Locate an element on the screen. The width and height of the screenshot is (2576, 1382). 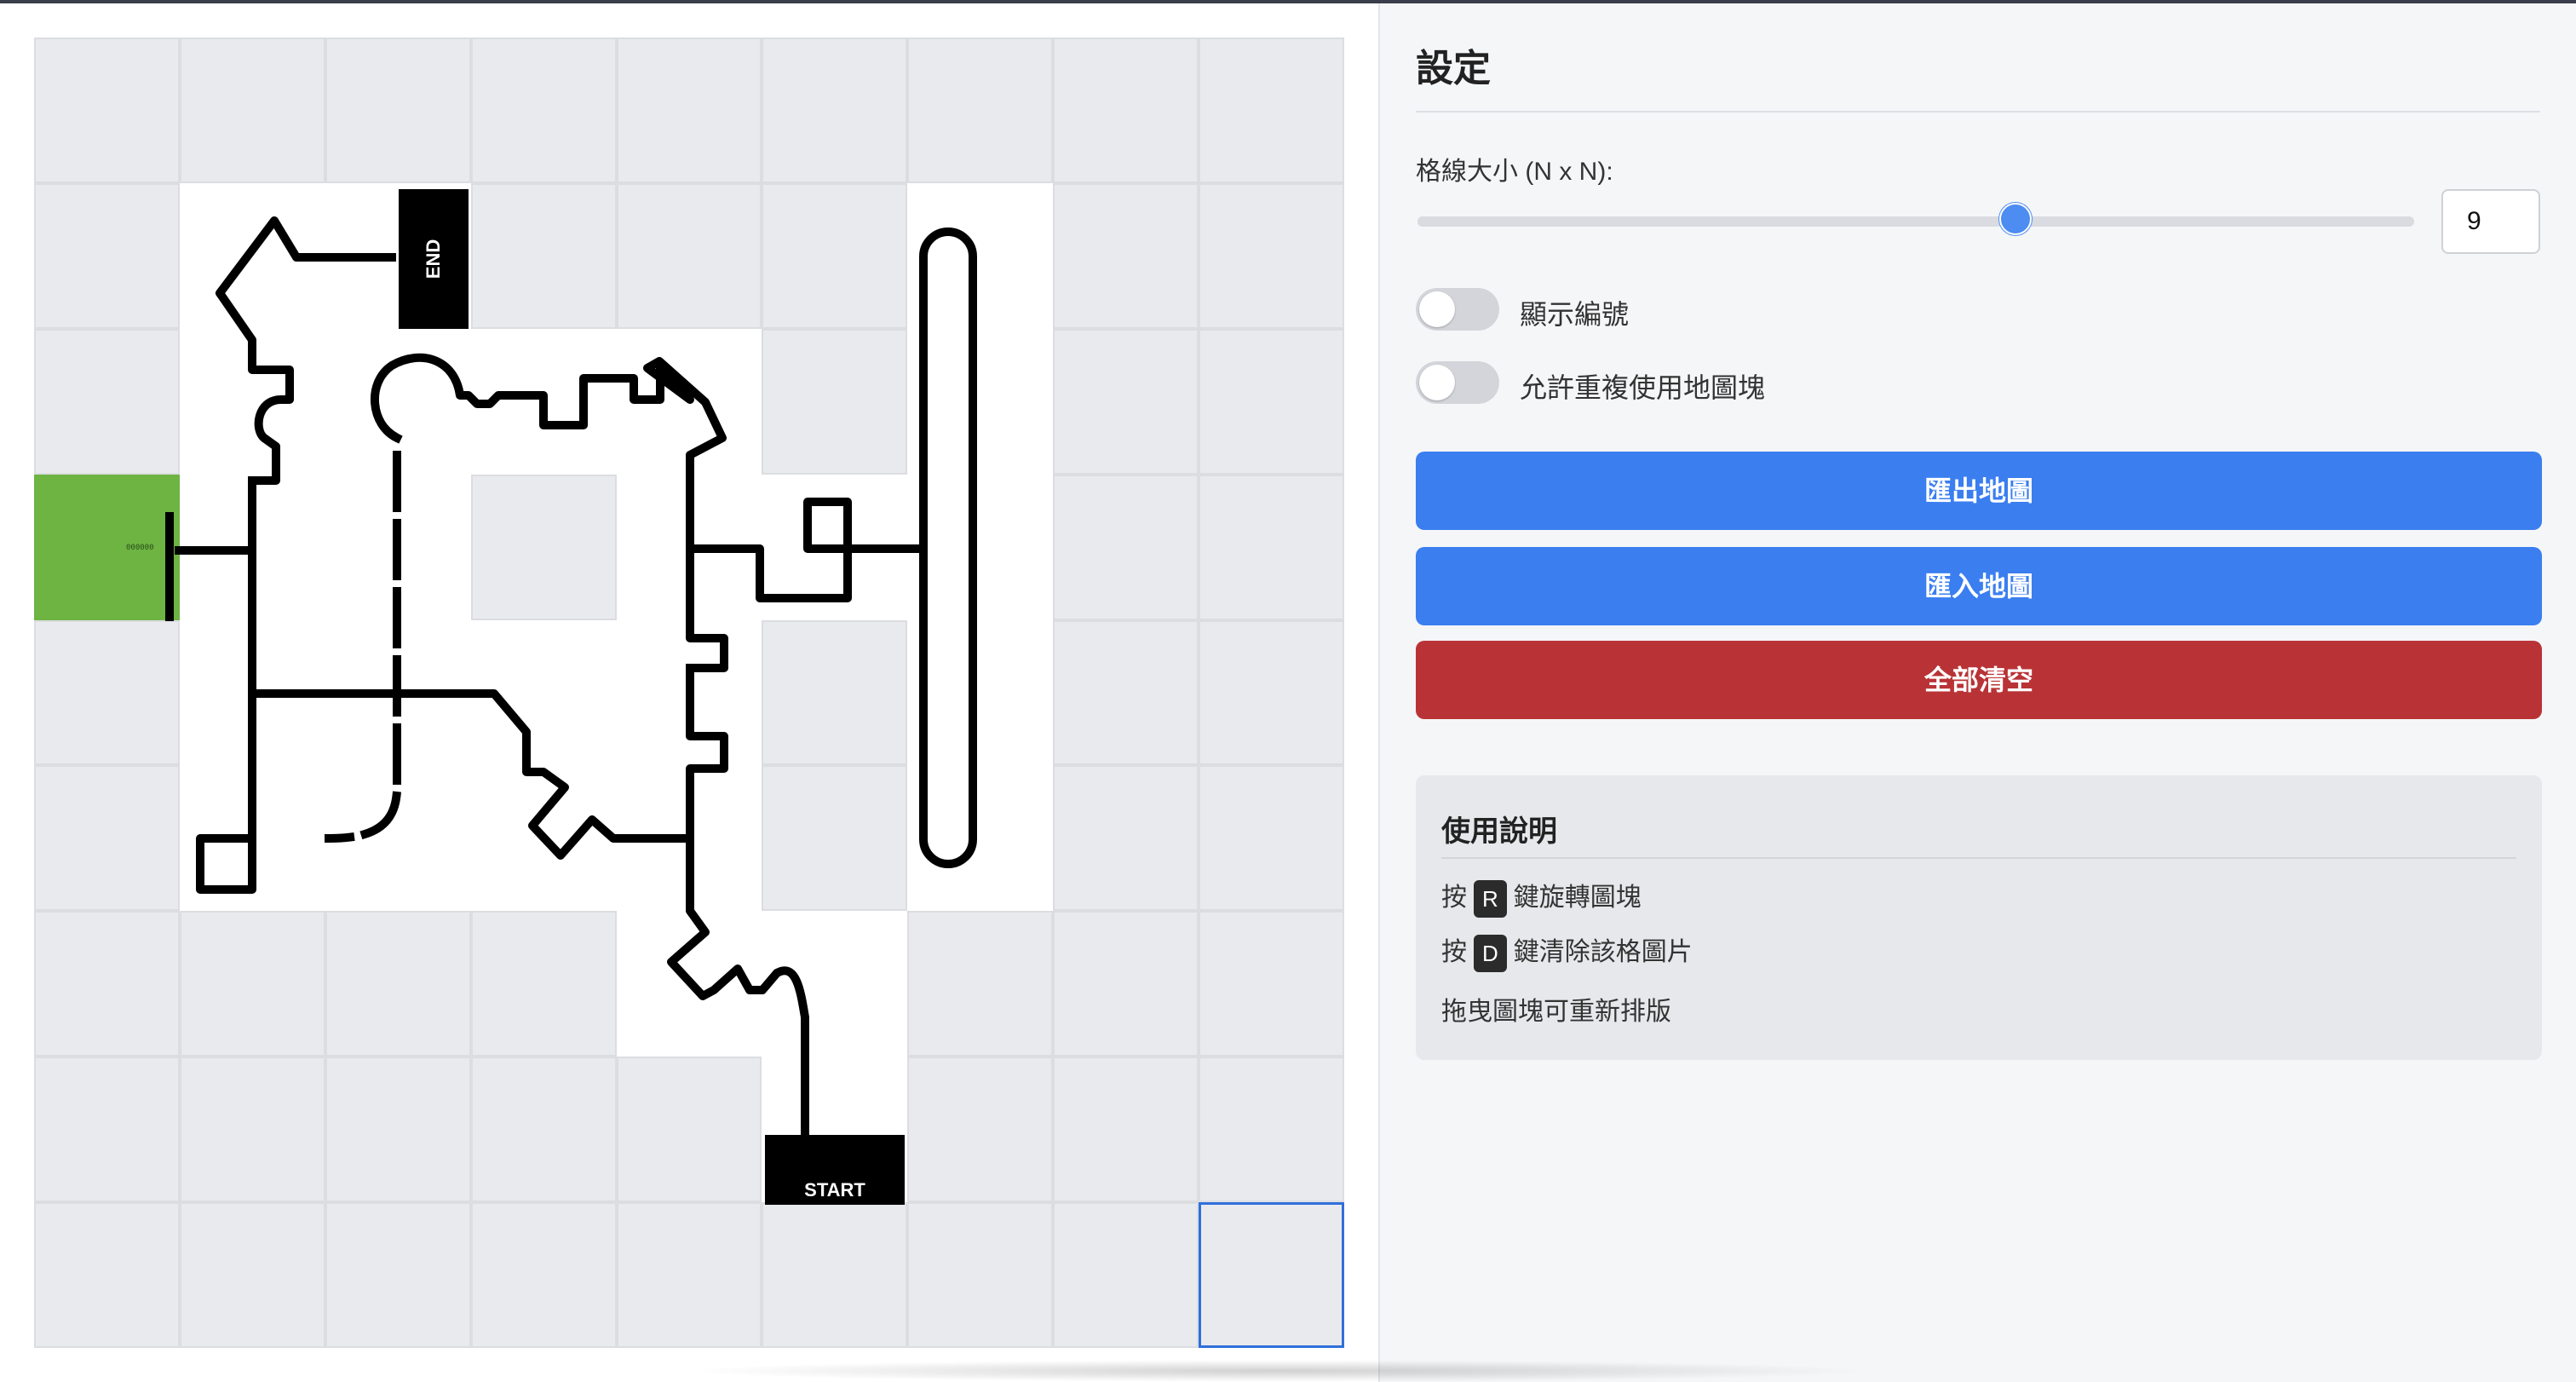
help-line-rotate: 按 R 鍵旋轉圖塊 is located at coordinates (1541, 897).